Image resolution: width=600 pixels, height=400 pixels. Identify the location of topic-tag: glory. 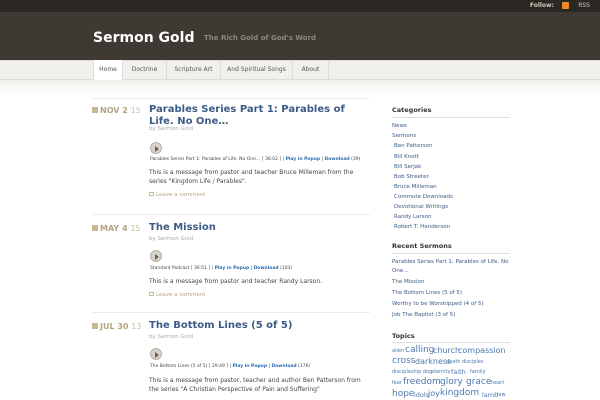
(451, 382).